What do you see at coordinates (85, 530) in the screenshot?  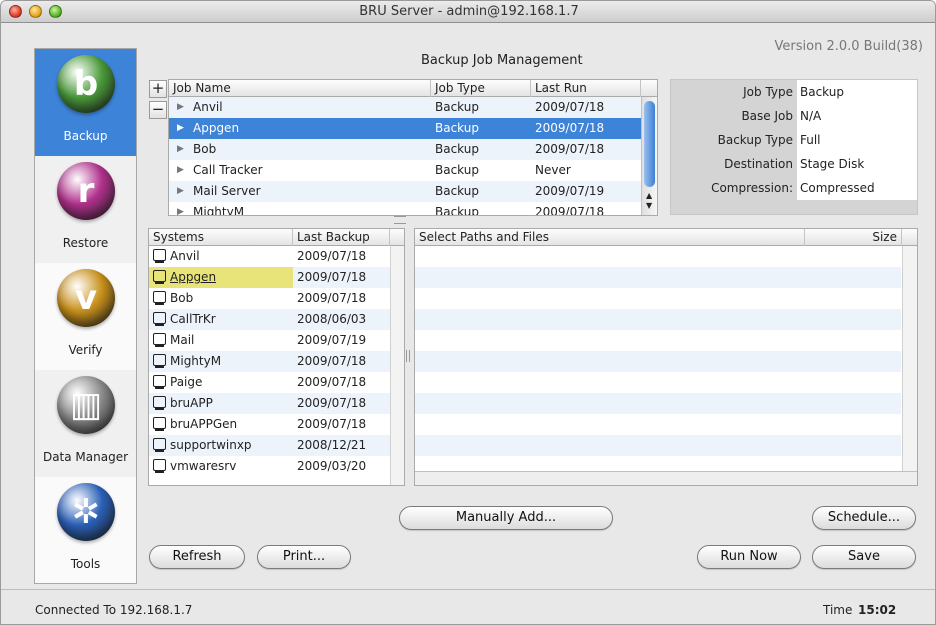 I see `sidebar-item-tools: ✲ Tools` at bounding box center [85, 530].